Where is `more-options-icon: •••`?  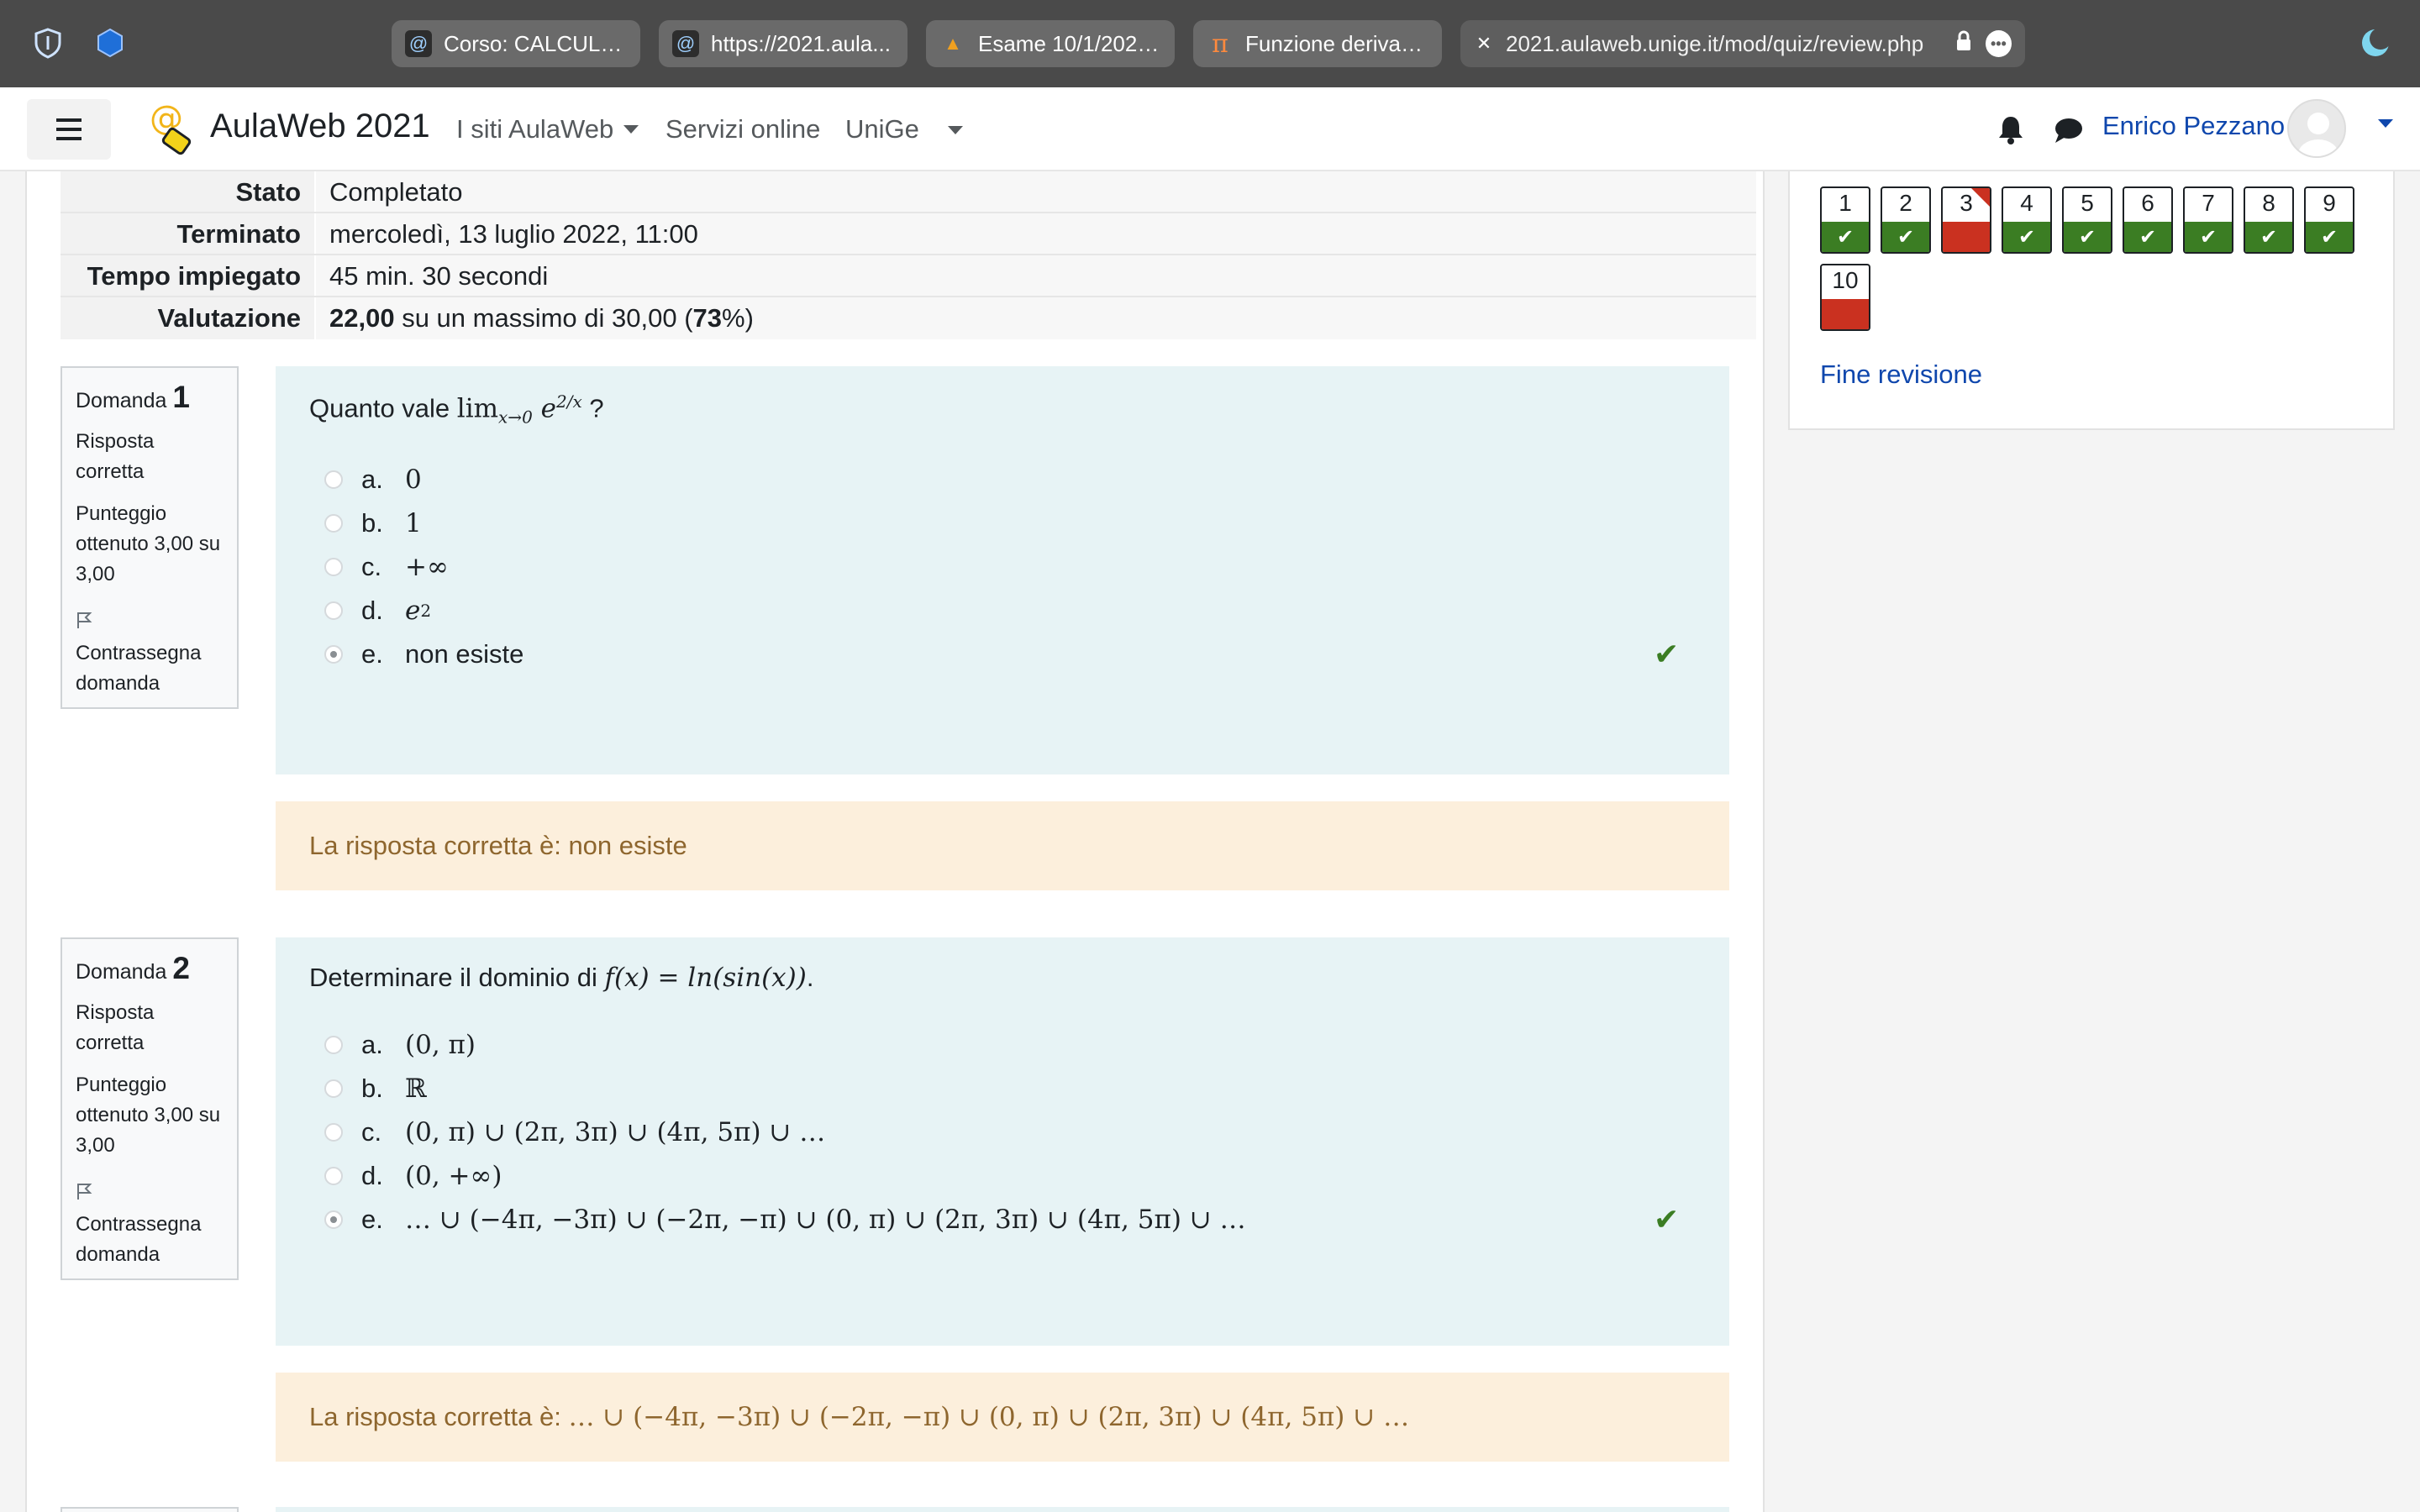
more-options-icon: ••• is located at coordinates (1998, 43).